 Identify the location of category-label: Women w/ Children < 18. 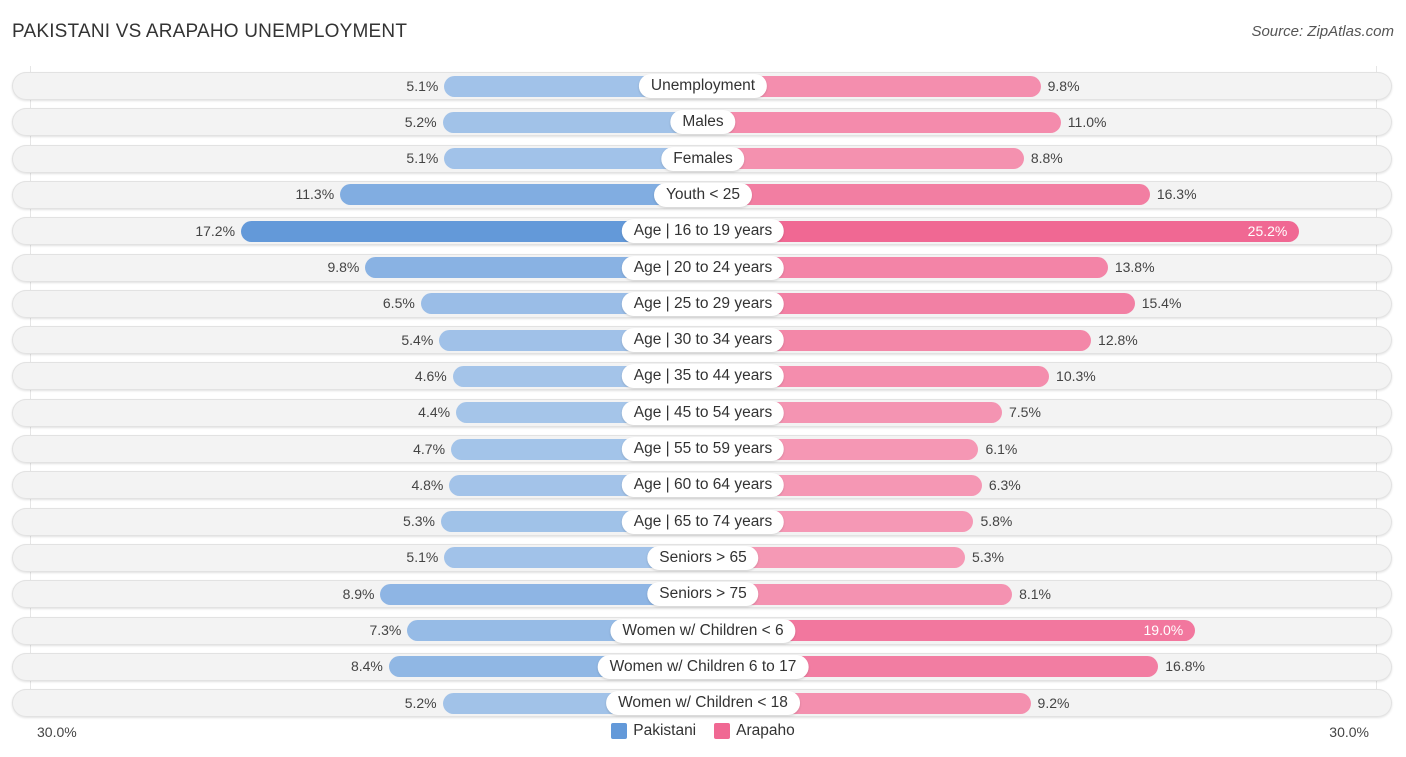
(703, 703).